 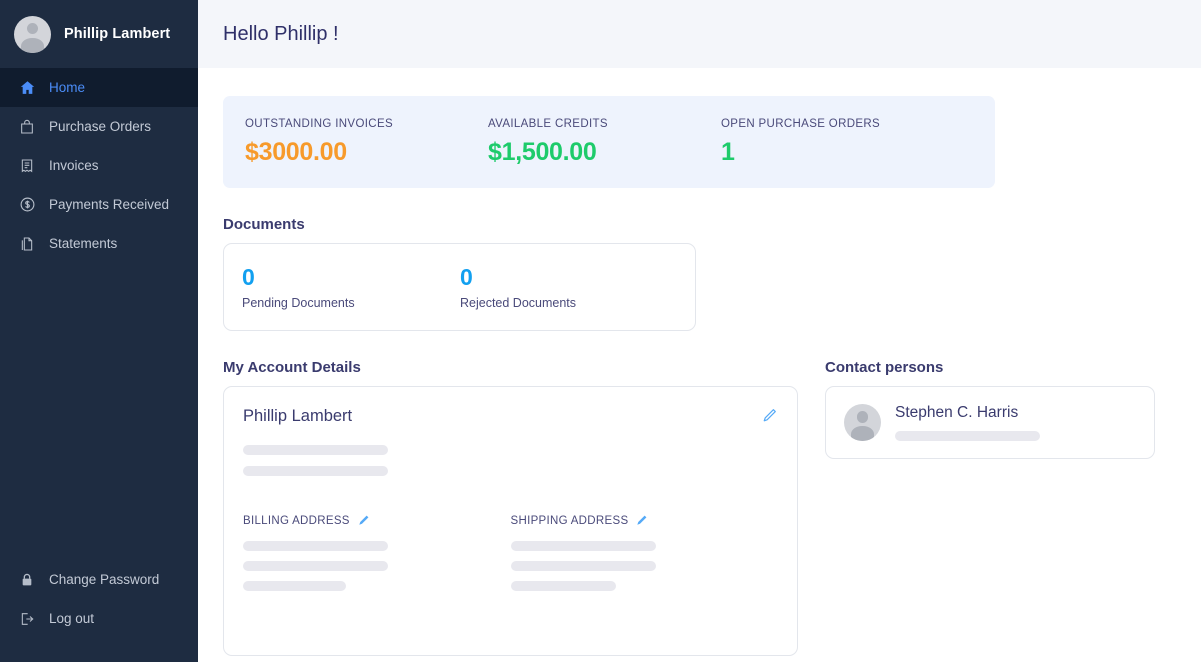 I want to click on stat-available-credits: AVAILABLE CREDITS $1,500.00, so click(x=604, y=142).